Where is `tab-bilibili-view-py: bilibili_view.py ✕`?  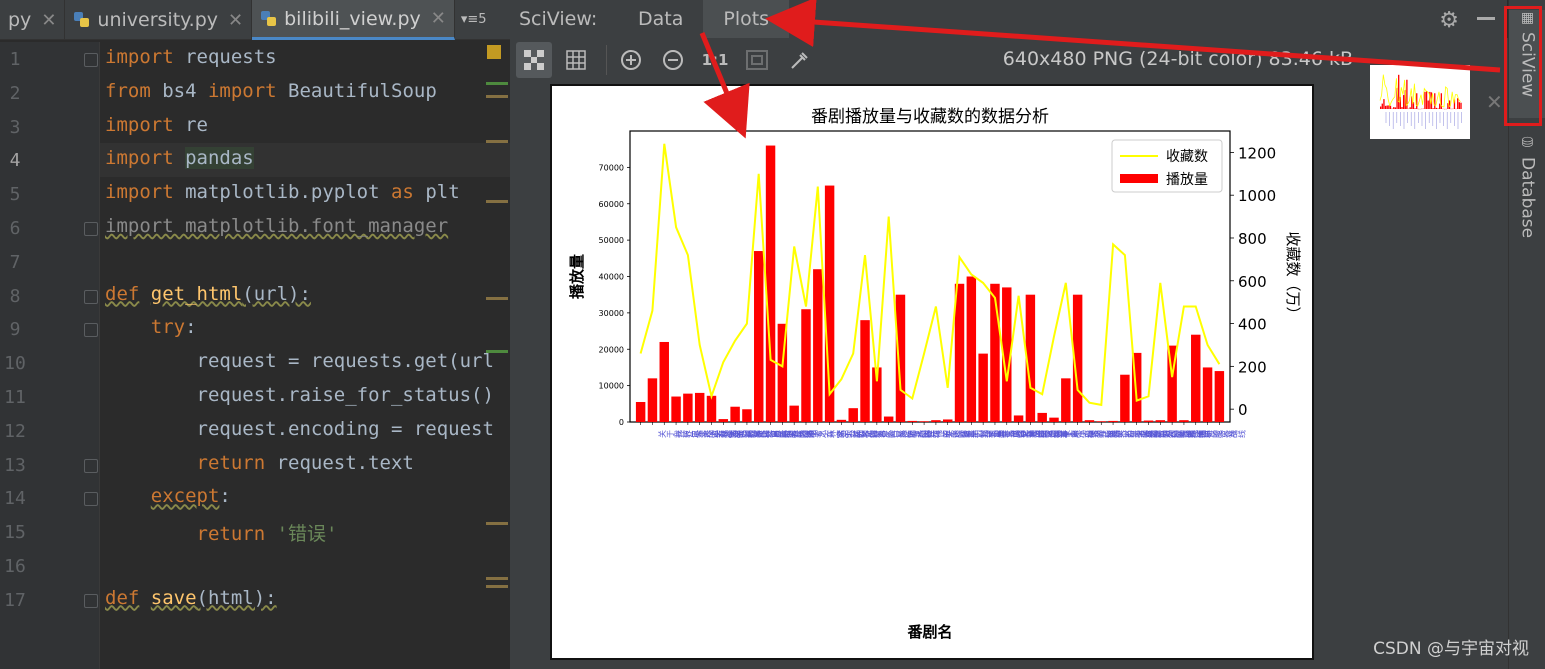 tab-bilibili-view-py: bilibili_view.py ✕ is located at coordinates (353, 20).